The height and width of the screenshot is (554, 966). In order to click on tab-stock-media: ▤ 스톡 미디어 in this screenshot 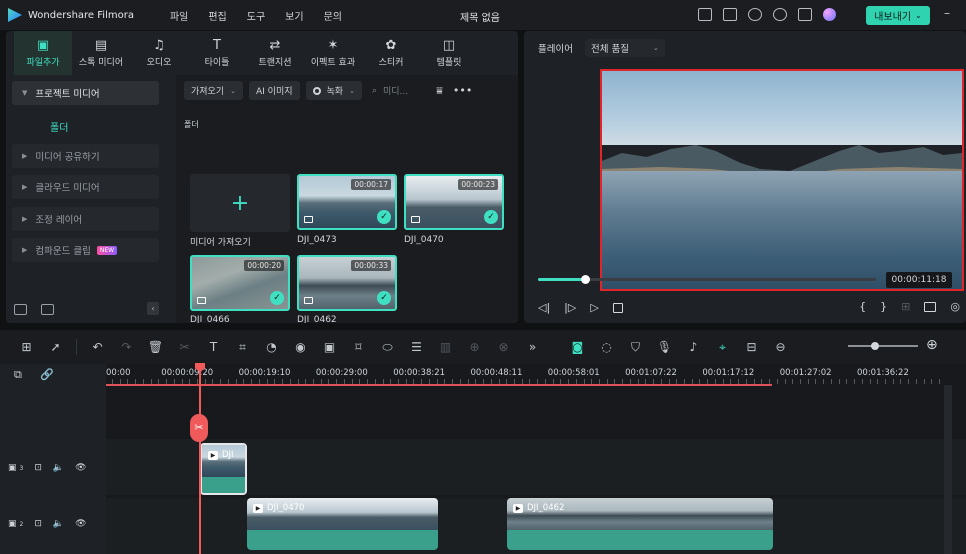, I will do `click(101, 53)`.